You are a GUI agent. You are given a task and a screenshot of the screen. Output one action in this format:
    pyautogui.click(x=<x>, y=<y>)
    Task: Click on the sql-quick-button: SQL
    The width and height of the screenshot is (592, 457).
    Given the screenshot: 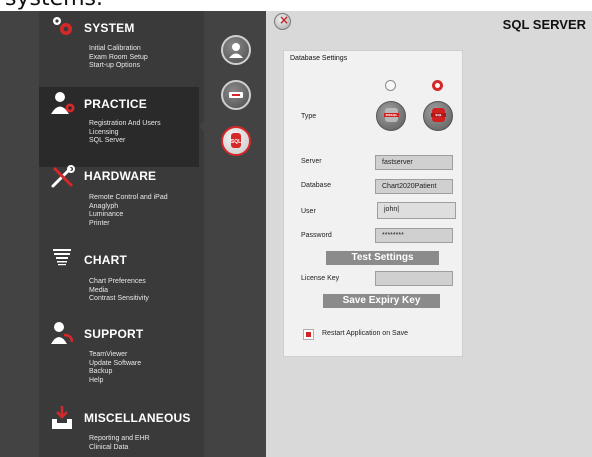 What is the action you would take?
    pyautogui.click(x=236, y=141)
    